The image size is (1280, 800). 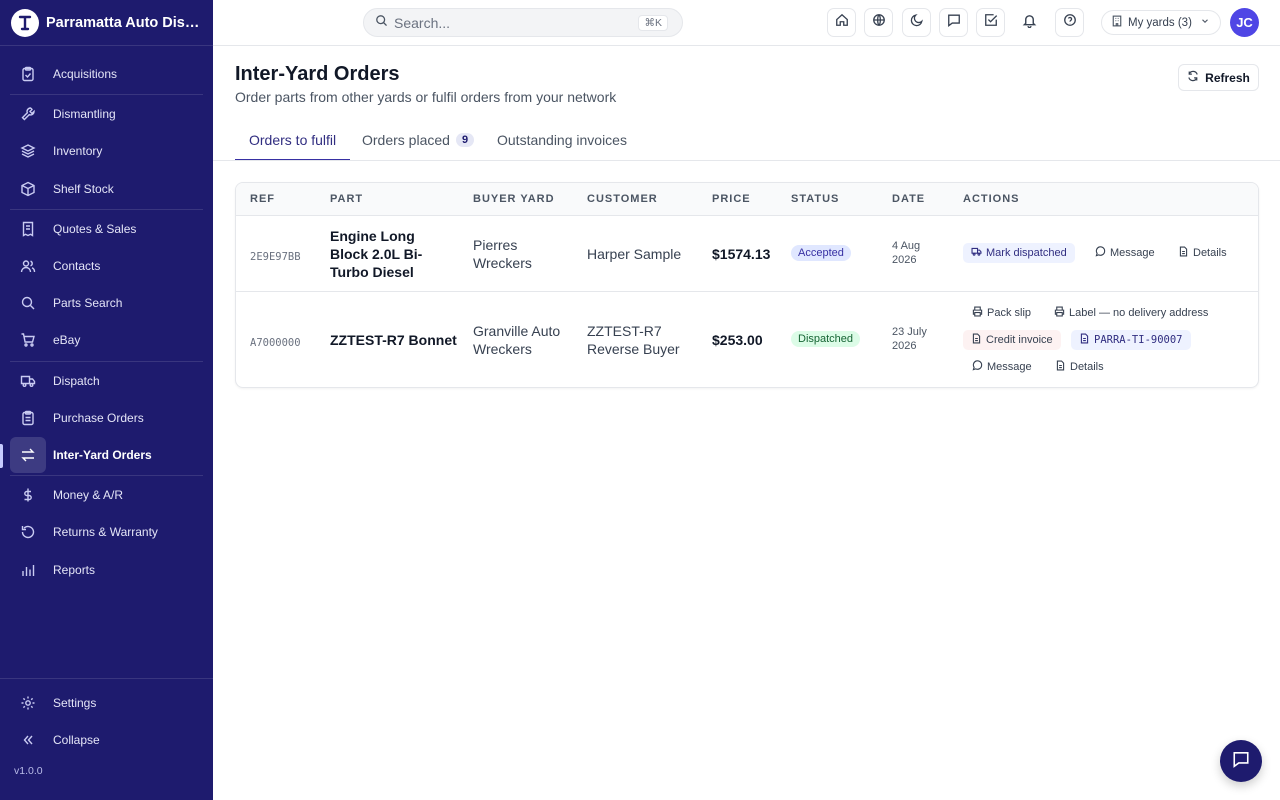 I want to click on sidebar-item-label: Contacts, so click(x=77, y=266).